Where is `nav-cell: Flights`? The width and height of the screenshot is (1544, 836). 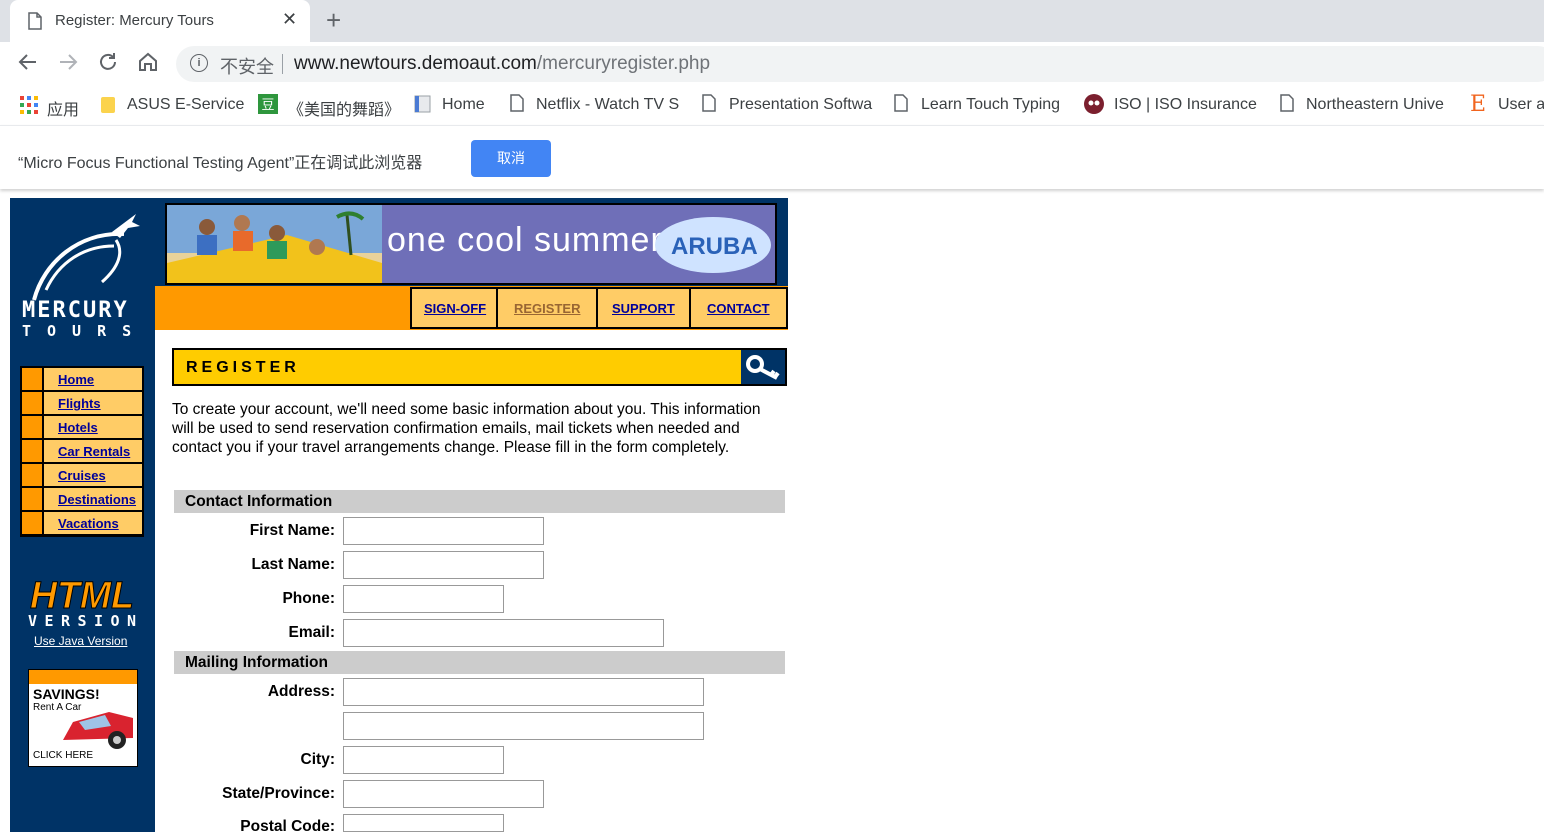 nav-cell: Flights is located at coordinates (93, 403).